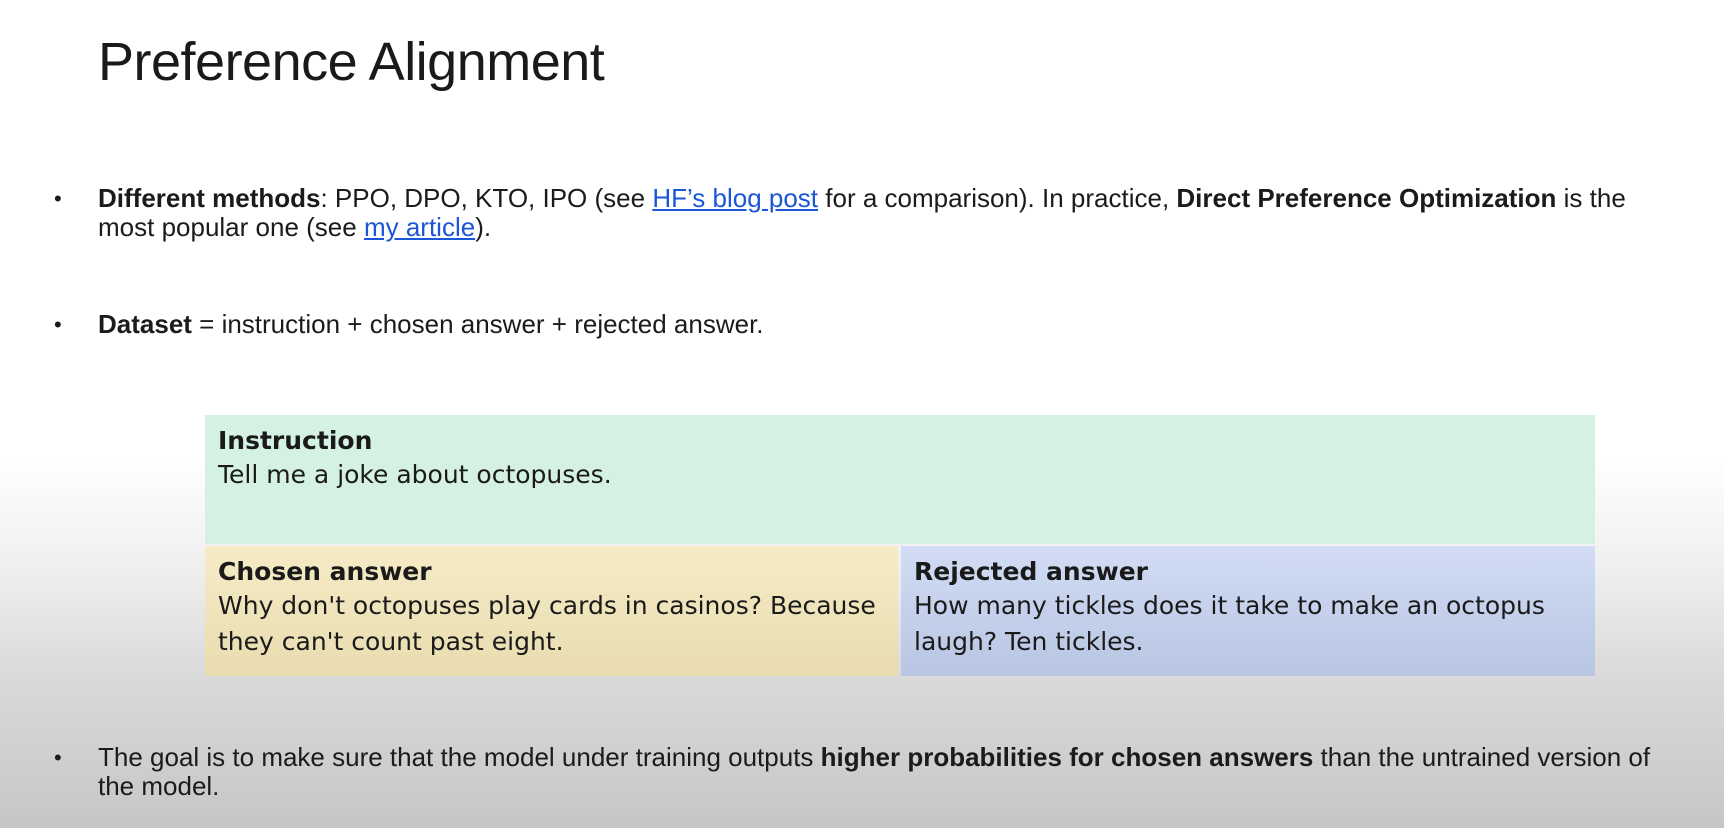 The height and width of the screenshot is (828, 1724). I want to click on dpo-emphasis: Direct Preference Optimization, so click(1366, 198).